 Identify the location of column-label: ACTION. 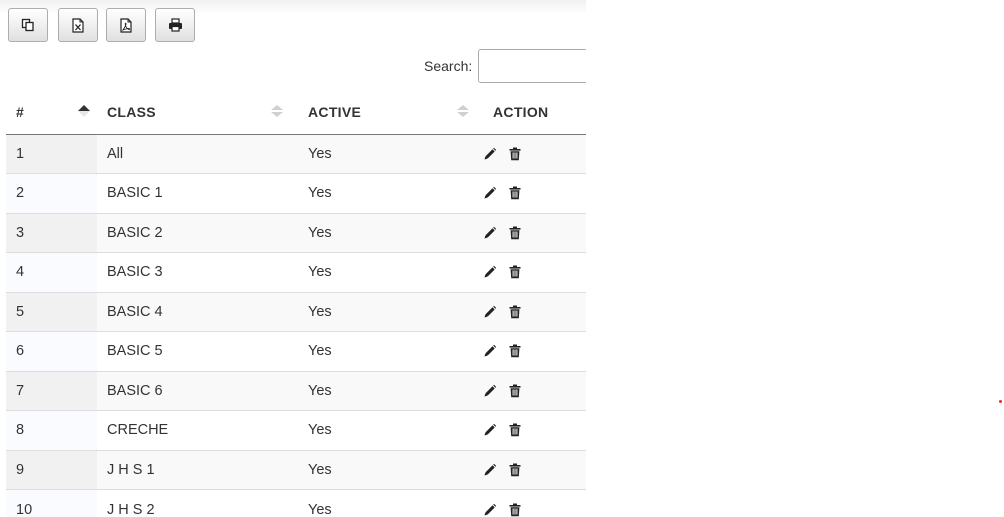
(521, 111).